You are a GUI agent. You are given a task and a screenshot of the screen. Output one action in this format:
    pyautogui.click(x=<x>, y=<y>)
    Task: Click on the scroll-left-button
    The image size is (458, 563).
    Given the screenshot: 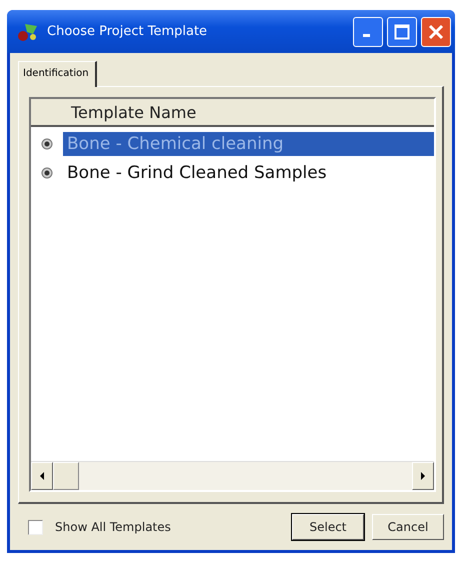 What is the action you would take?
    pyautogui.click(x=42, y=476)
    